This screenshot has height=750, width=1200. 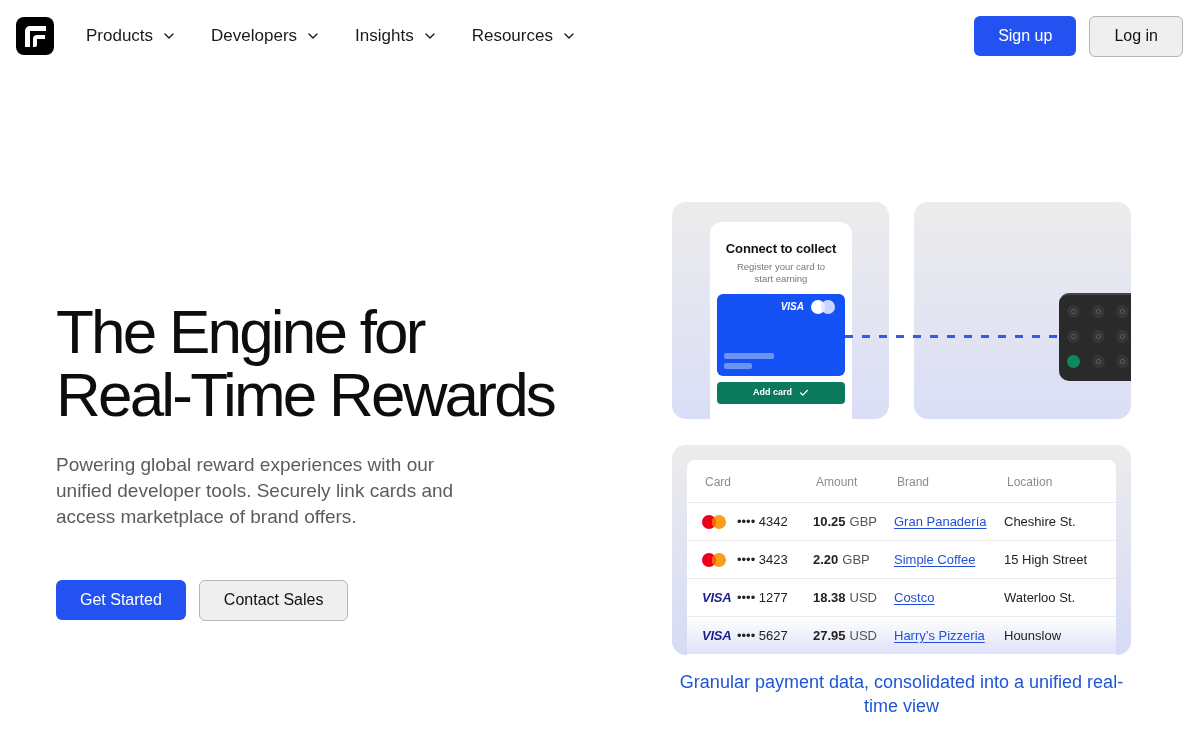 I want to click on hero-title: The Engine for Real-Time Rewards, so click(x=306, y=362).